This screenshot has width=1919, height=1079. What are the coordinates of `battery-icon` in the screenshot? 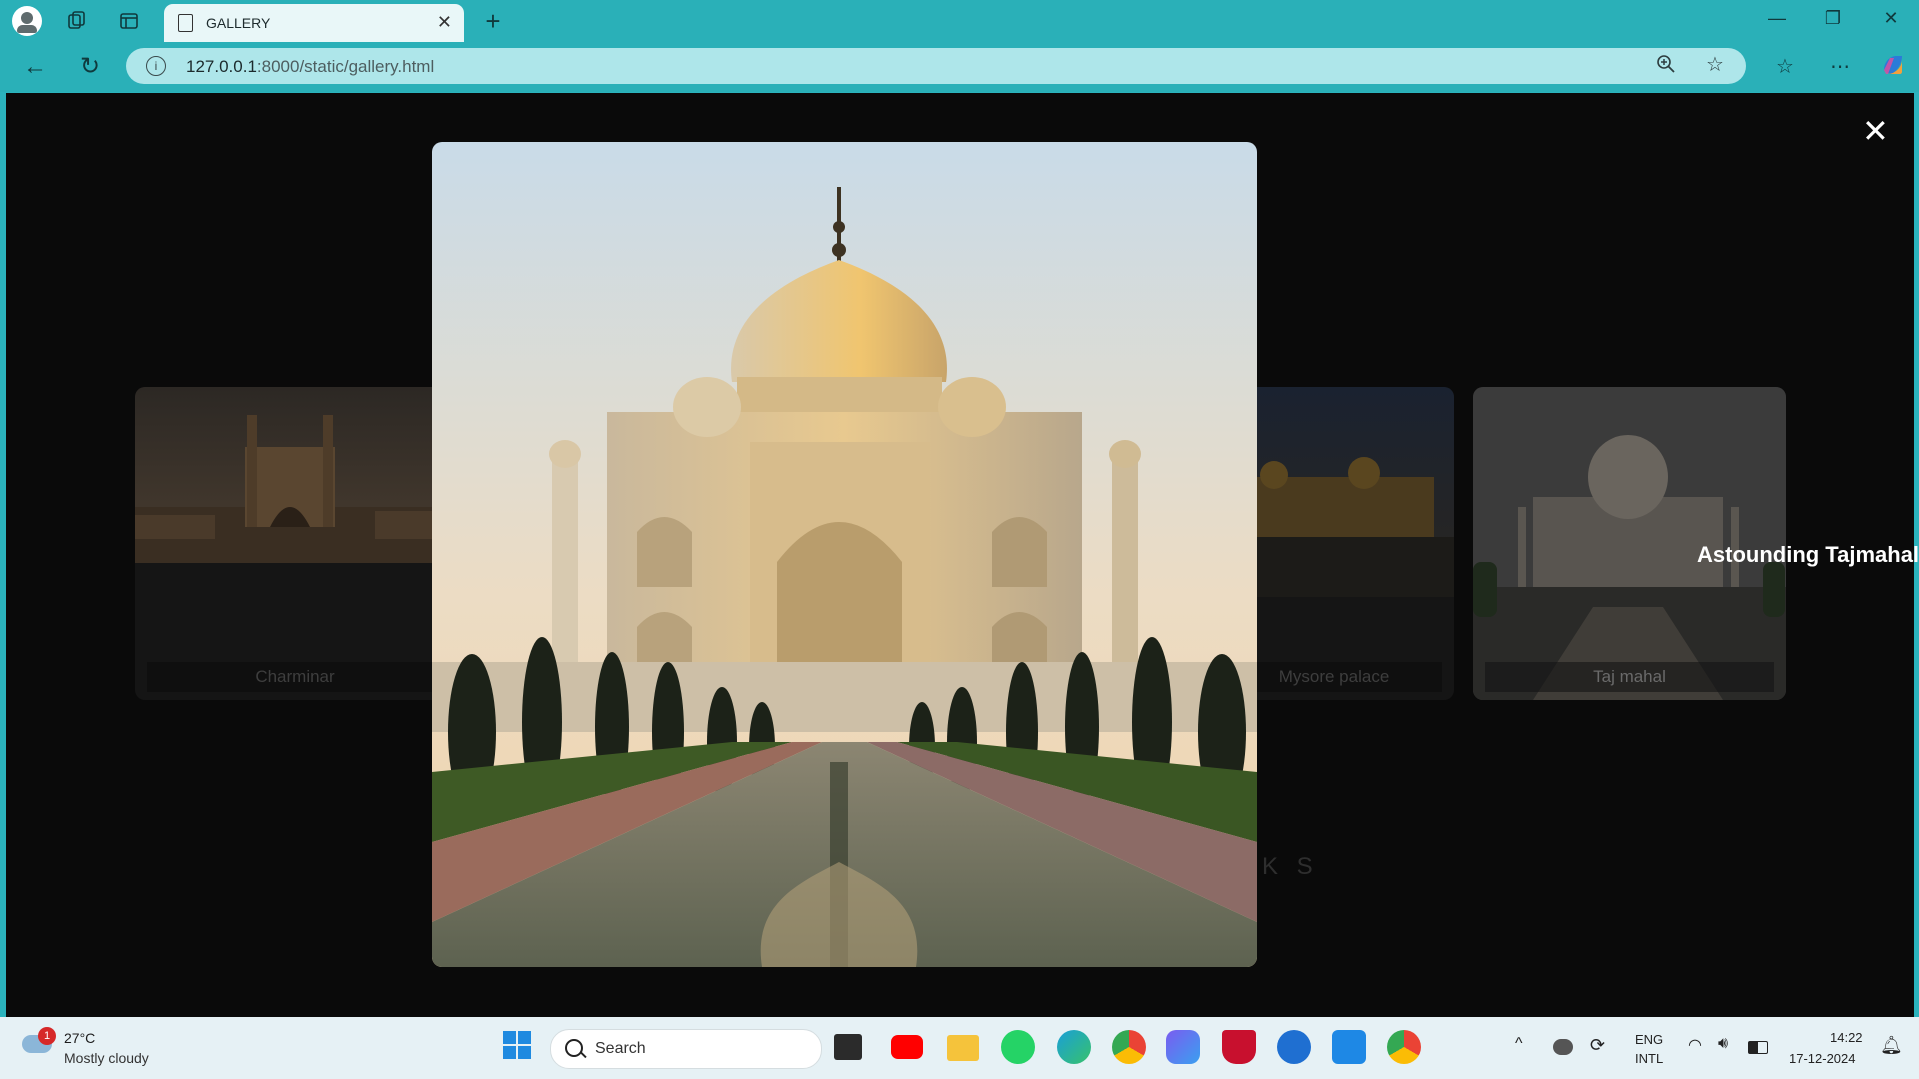 It's located at (1758, 1047).